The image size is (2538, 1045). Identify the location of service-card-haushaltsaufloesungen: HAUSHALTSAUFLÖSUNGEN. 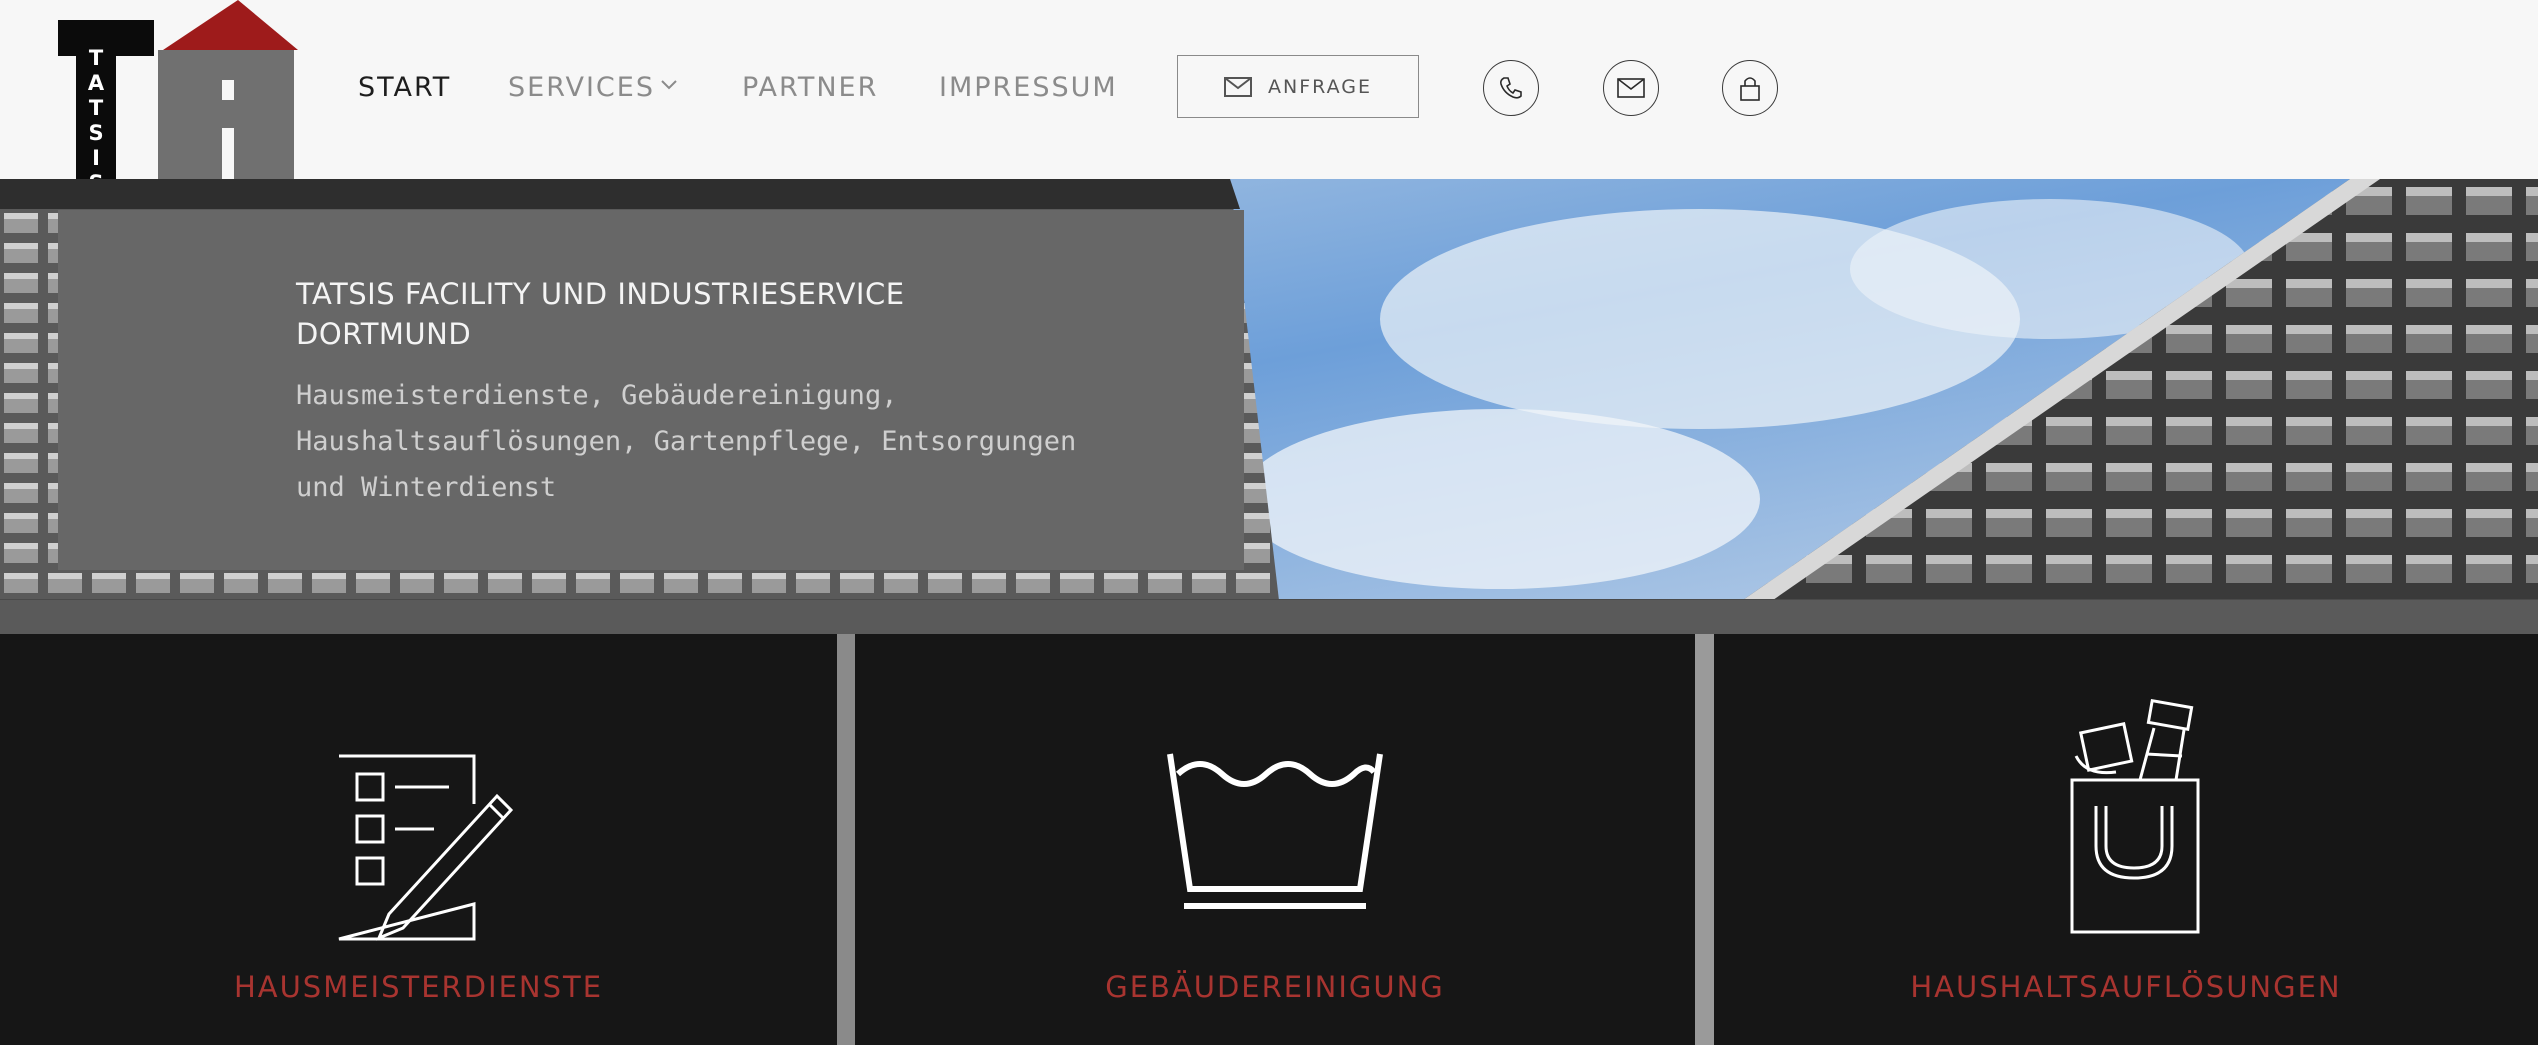
(2126, 839).